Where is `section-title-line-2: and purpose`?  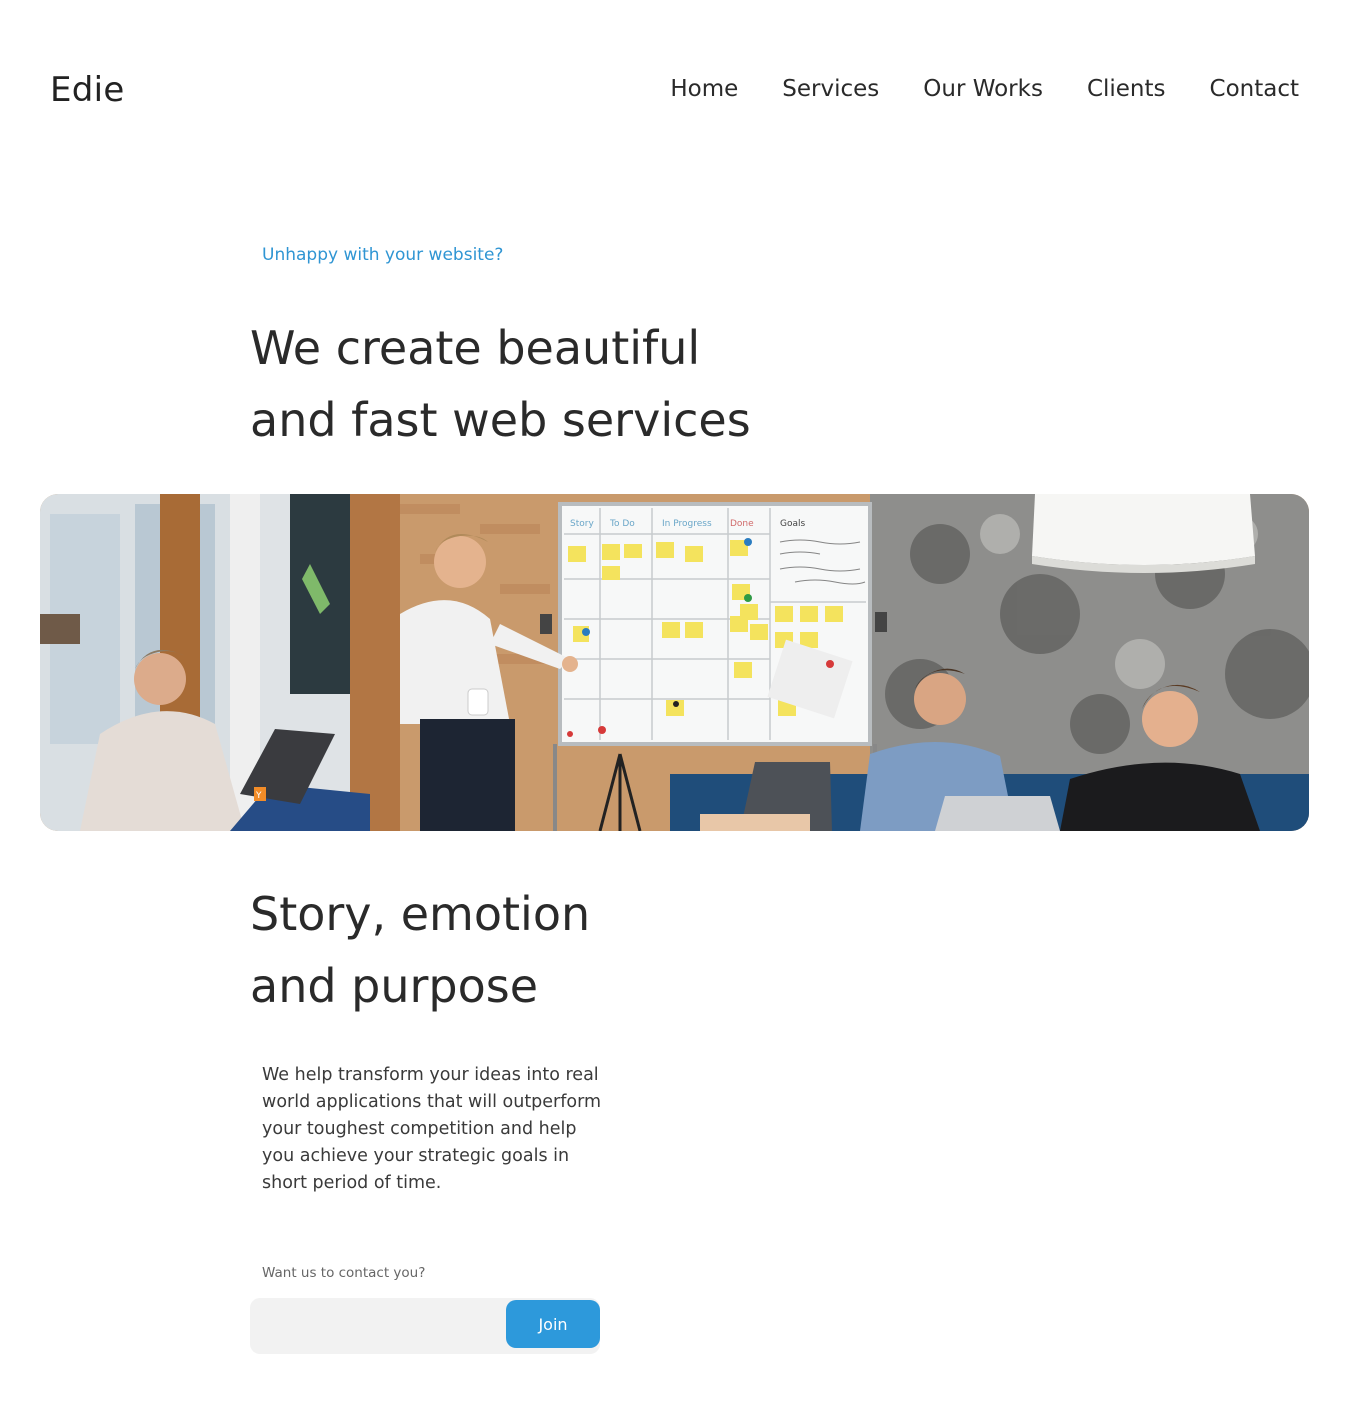 section-title-line-2: and purpose is located at coordinates (394, 986).